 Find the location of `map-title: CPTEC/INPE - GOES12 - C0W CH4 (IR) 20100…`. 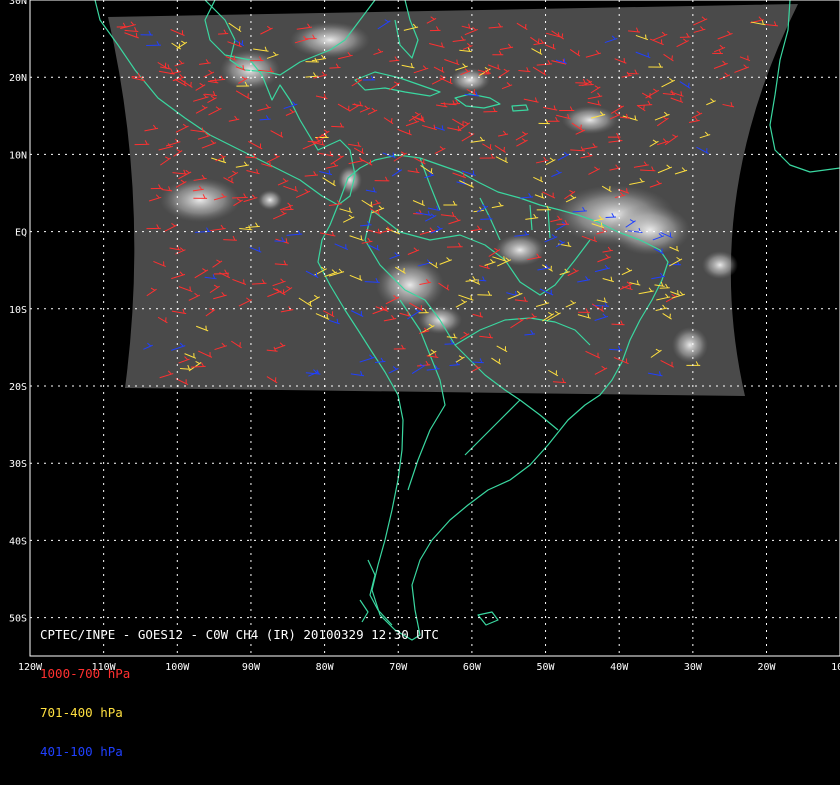

map-title: CPTEC/INPE - GOES12 - C0W CH4 (IR) 20100… is located at coordinates (239, 634).